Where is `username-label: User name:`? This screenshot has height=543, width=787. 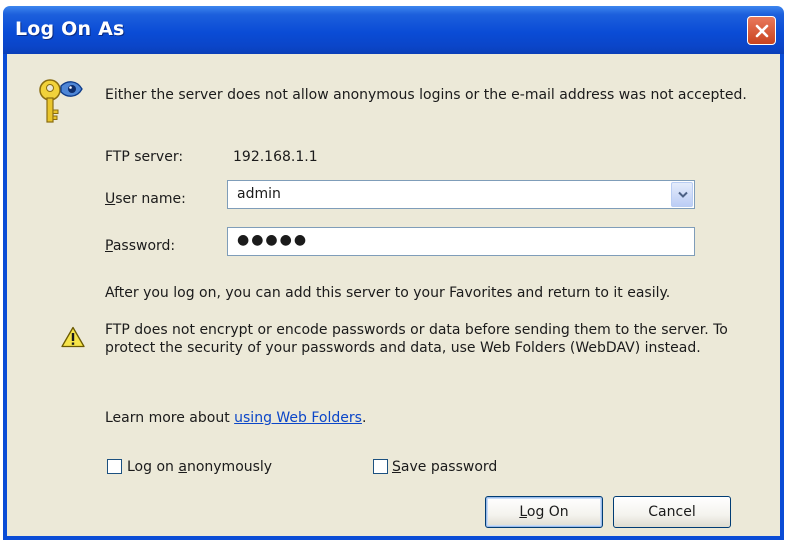
username-label: User name: is located at coordinates (145, 199).